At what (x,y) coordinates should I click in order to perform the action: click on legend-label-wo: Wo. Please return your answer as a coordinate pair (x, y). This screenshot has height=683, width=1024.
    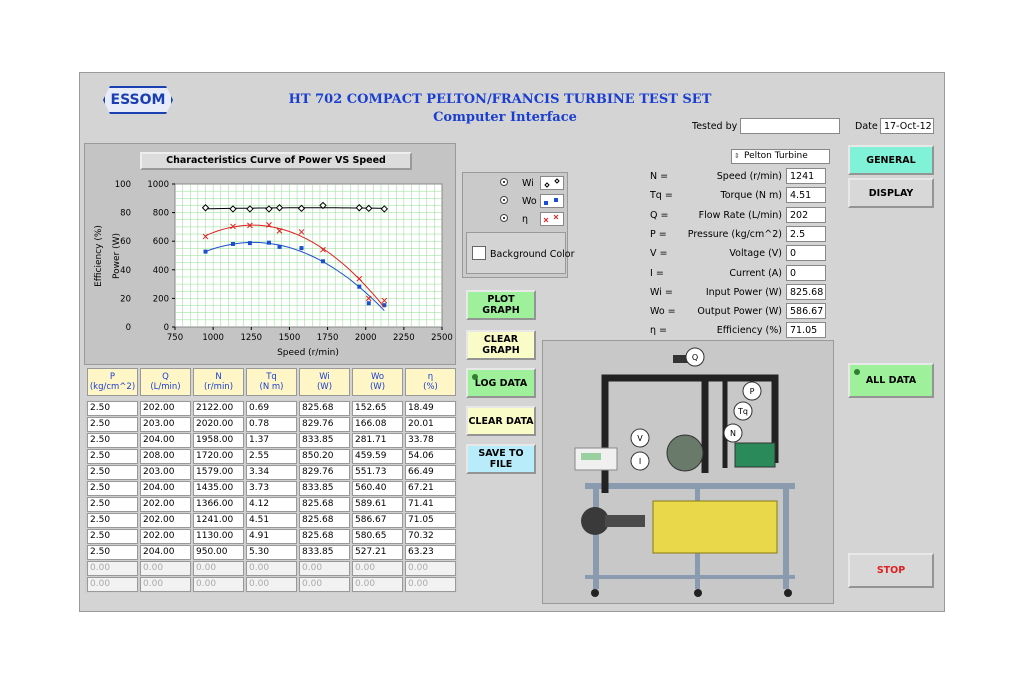
    Looking at the image, I should click on (529, 201).